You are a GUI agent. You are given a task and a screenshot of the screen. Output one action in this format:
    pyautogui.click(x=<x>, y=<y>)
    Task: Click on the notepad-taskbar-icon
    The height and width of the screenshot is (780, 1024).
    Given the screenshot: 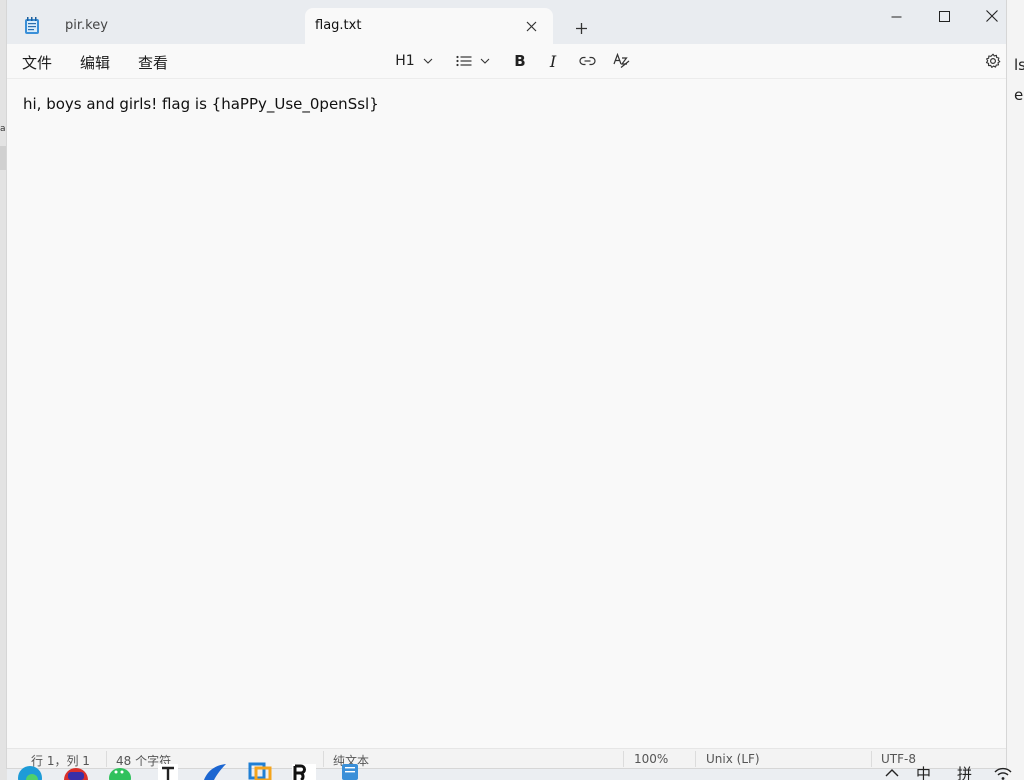 What is the action you would take?
    pyautogui.click(x=350, y=771)
    